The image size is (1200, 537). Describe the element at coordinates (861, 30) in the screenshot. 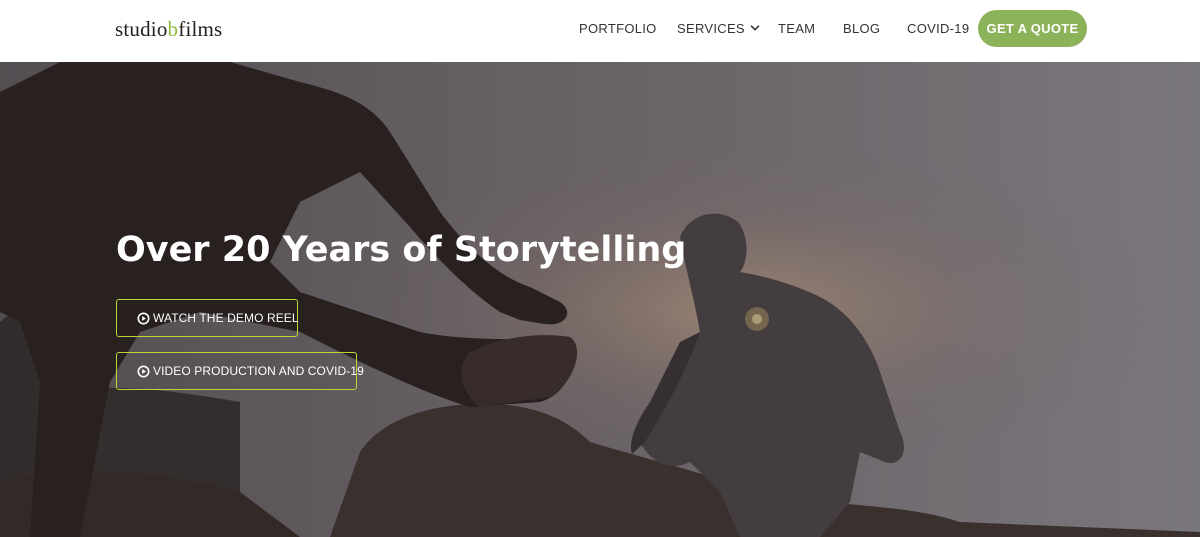

I see `nav-item-blog: BLOG` at that location.